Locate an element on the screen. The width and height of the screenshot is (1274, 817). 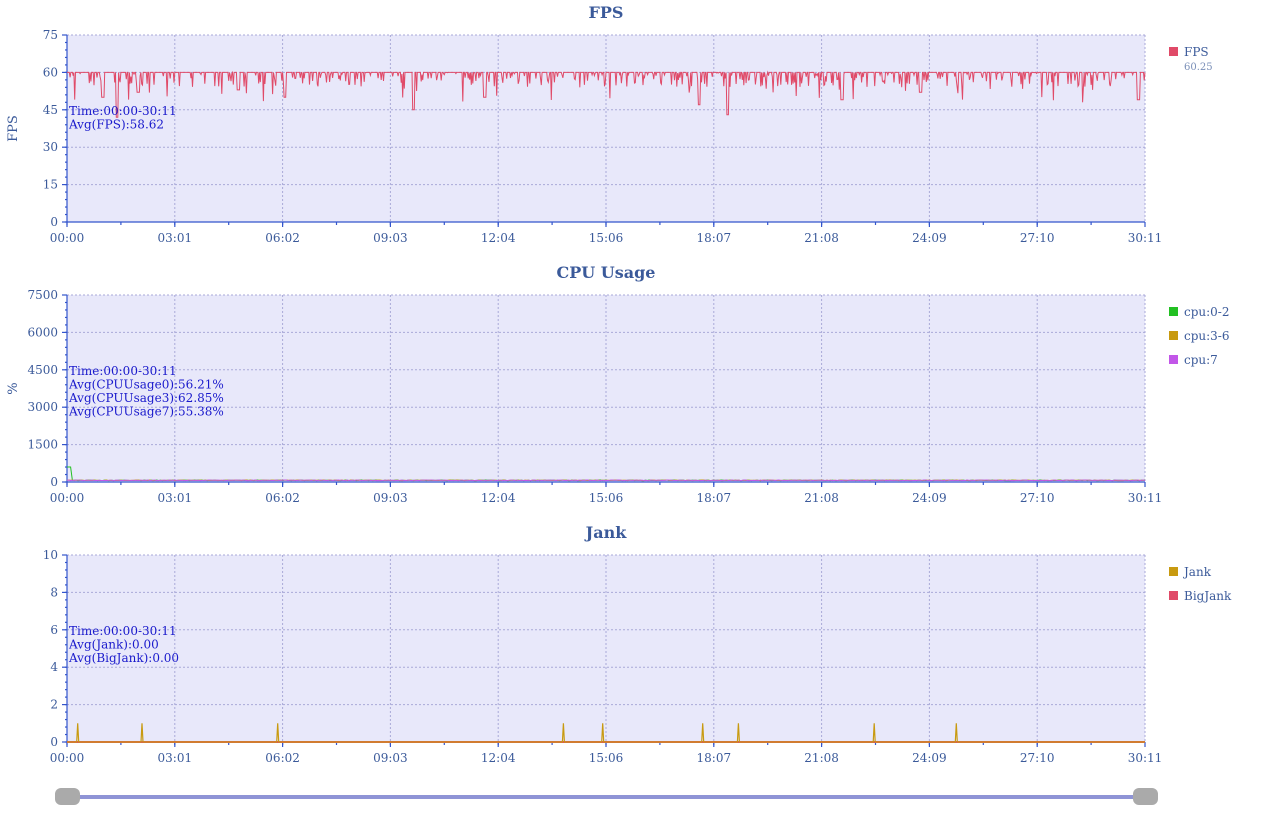
legend-label: cpu:0-2 is located at coordinates (1207, 312).